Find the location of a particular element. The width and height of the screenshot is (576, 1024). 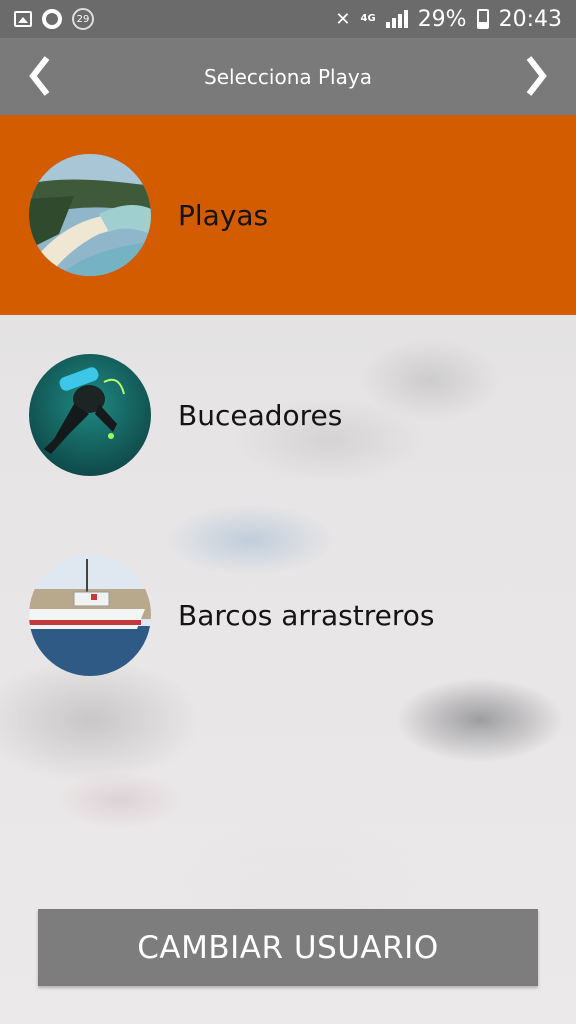

list-item-label: Playas is located at coordinates (223, 215).